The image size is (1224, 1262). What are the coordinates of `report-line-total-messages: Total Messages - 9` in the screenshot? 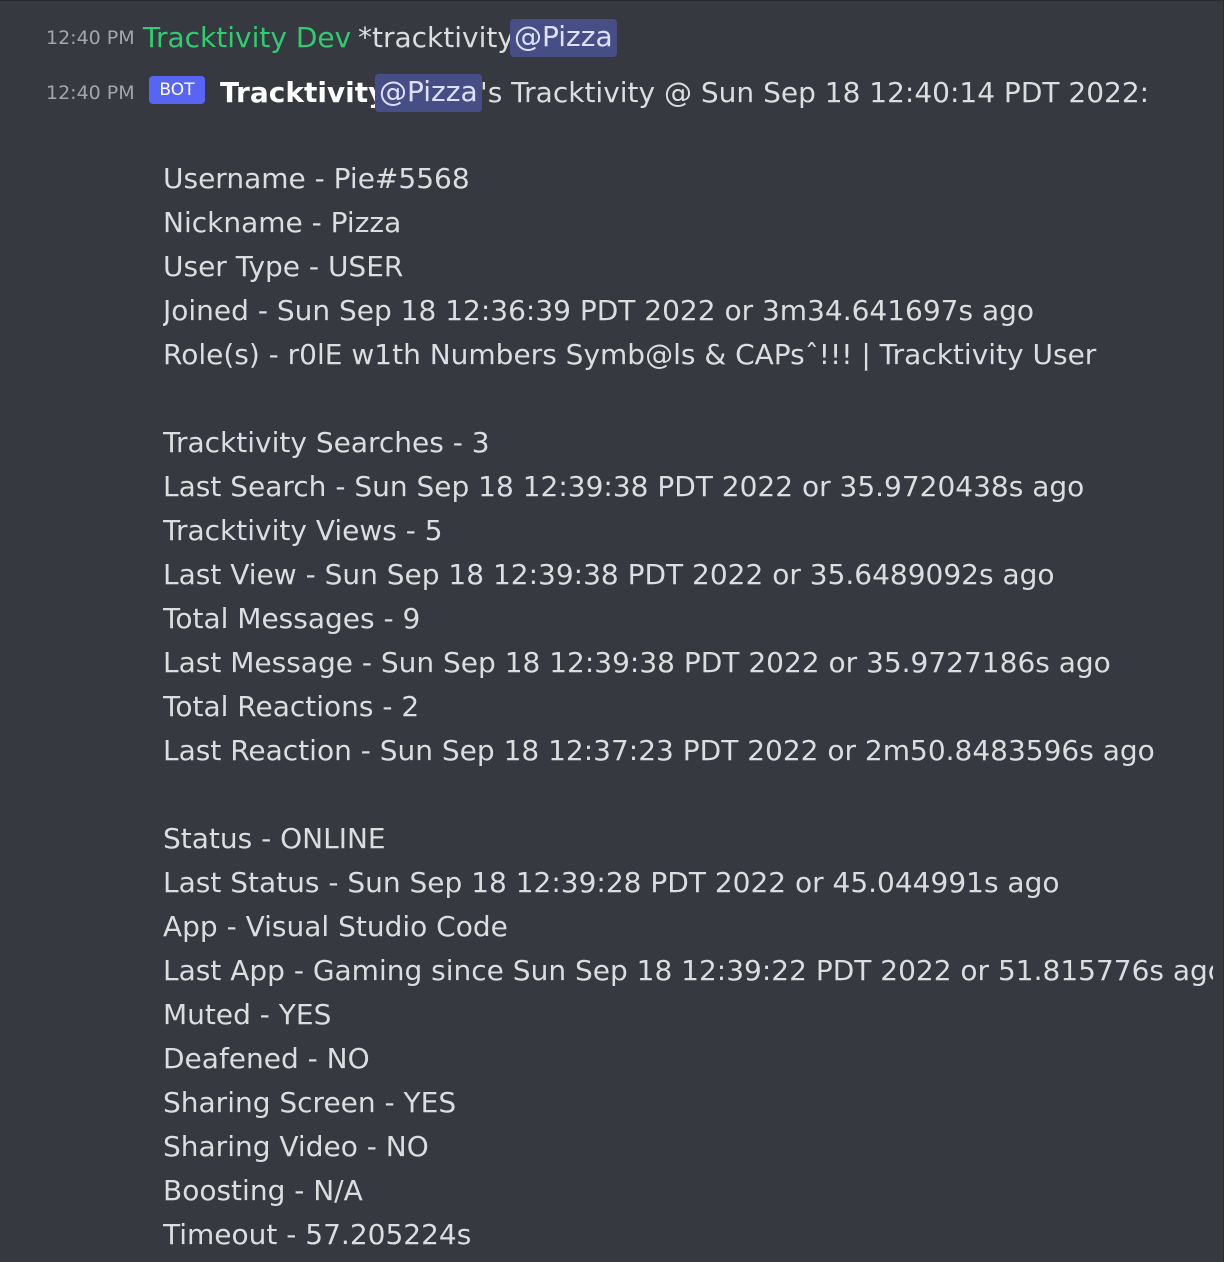 It's located at (292, 618).